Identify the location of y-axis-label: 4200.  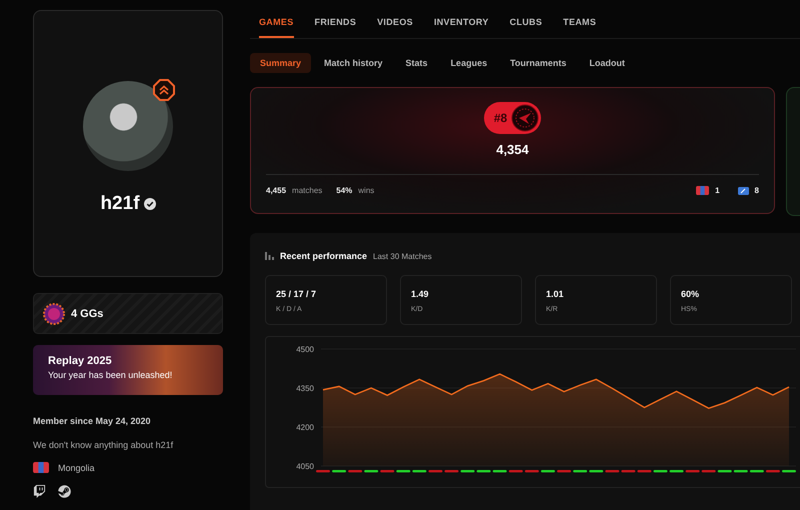
(305, 427).